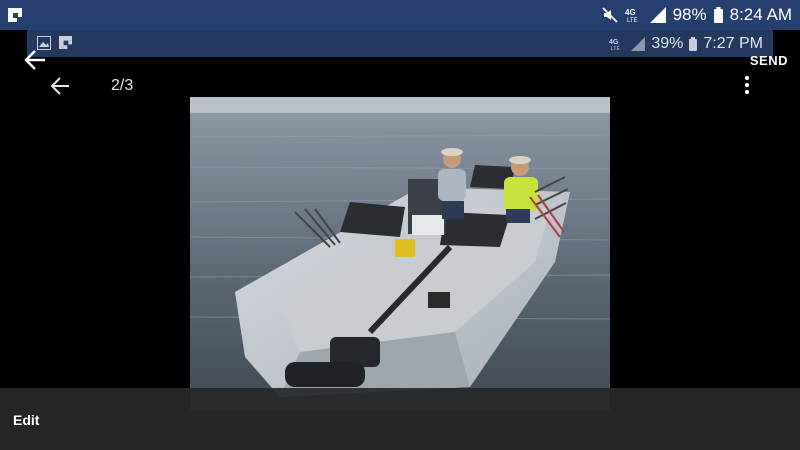  Describe the element at coordinates (35, 60) in the screenshot. I see `back-arrow-icon` at that location.